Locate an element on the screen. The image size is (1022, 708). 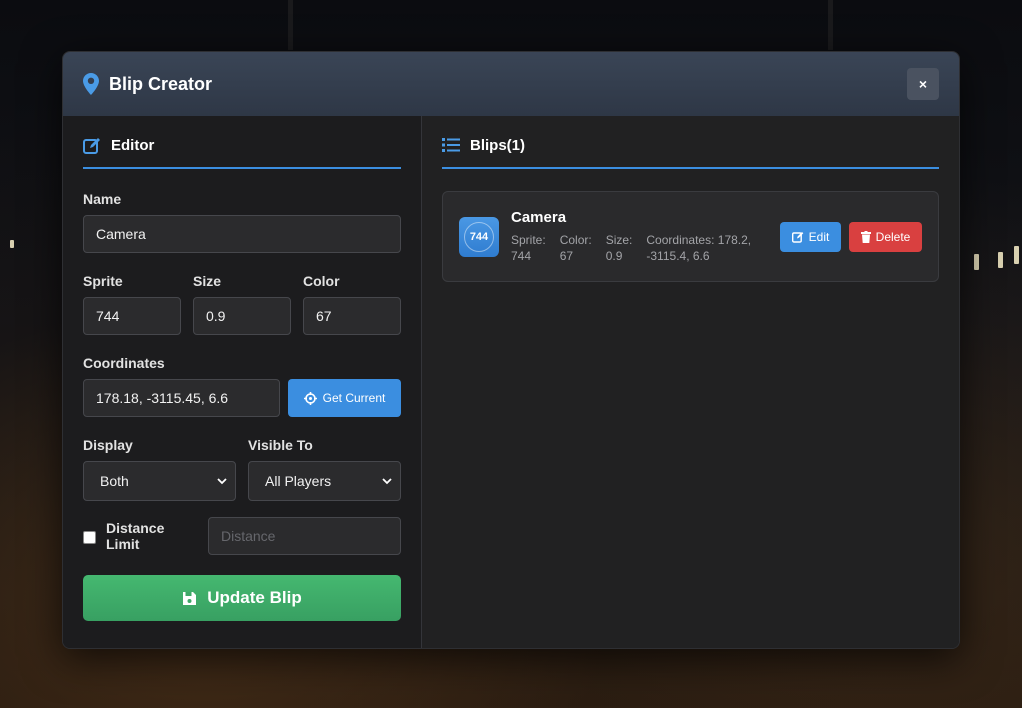
visible-to-value: All Players is located at coordinates (298, 481).